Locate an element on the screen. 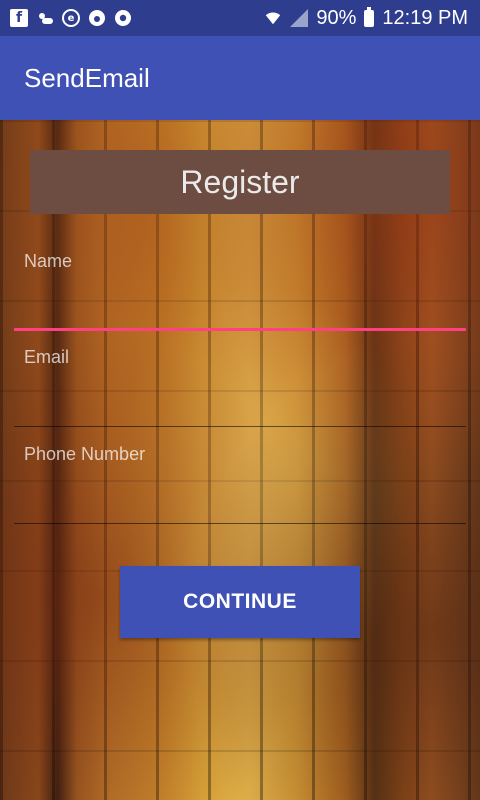  phone-field-underline is located at coordinates (240, 523).